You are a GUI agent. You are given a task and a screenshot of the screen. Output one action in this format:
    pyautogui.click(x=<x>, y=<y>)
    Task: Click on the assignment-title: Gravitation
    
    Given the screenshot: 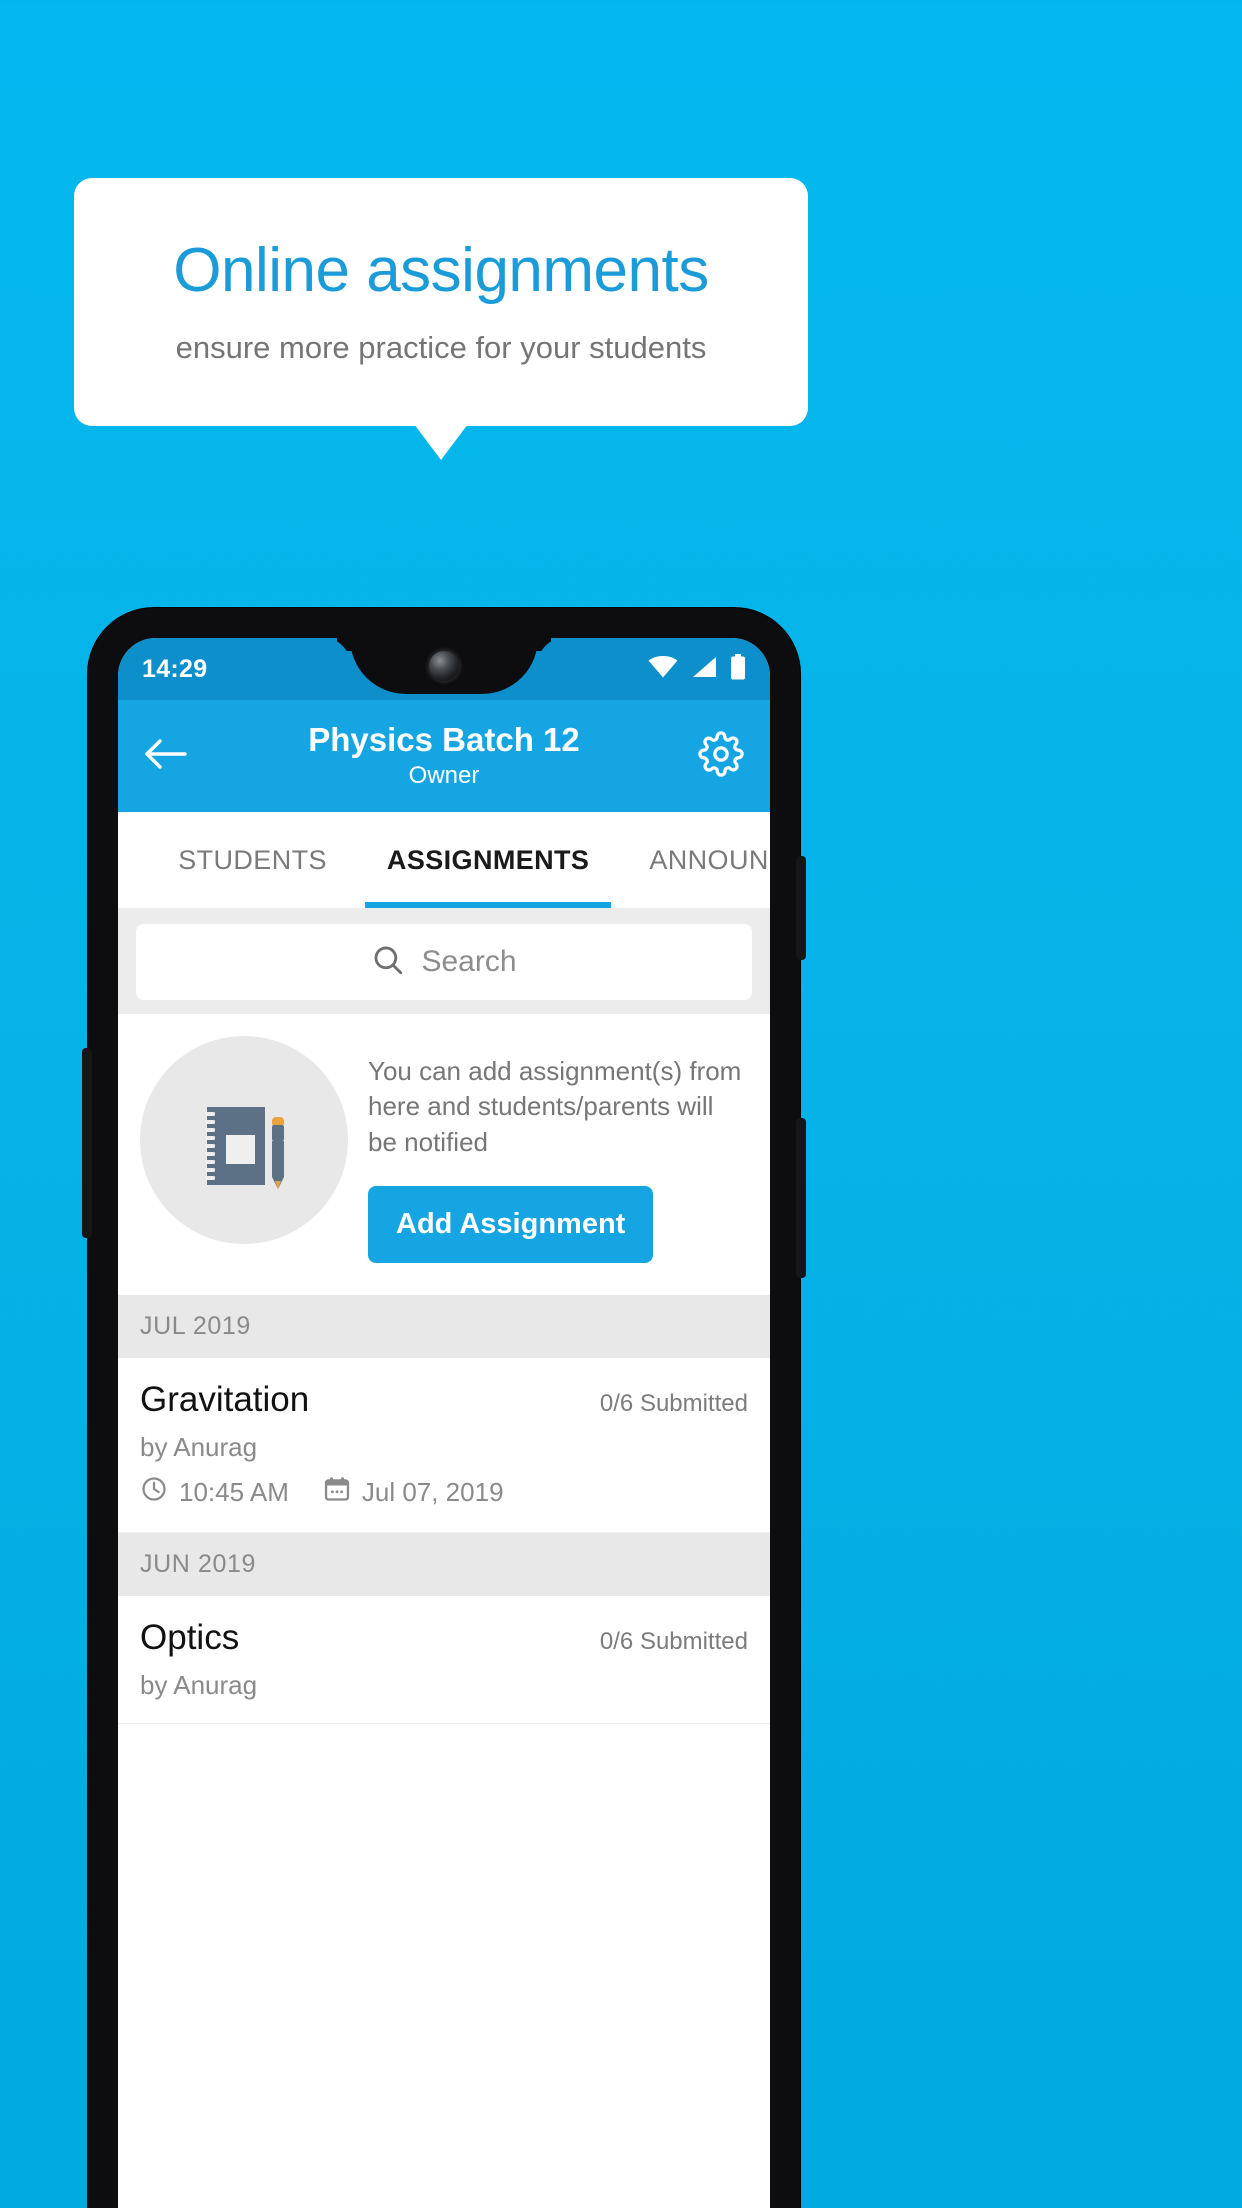 What is the action you would take?
    pyautogui.click(x=225, y=1400)
    